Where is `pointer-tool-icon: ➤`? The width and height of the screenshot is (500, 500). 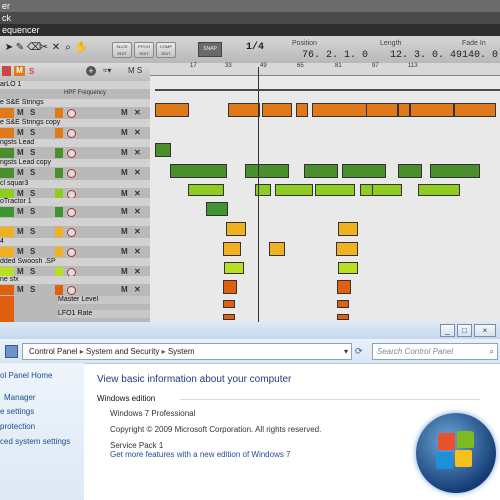
pointer-tool-icon: ➤ is located at coordinates (9, 47).